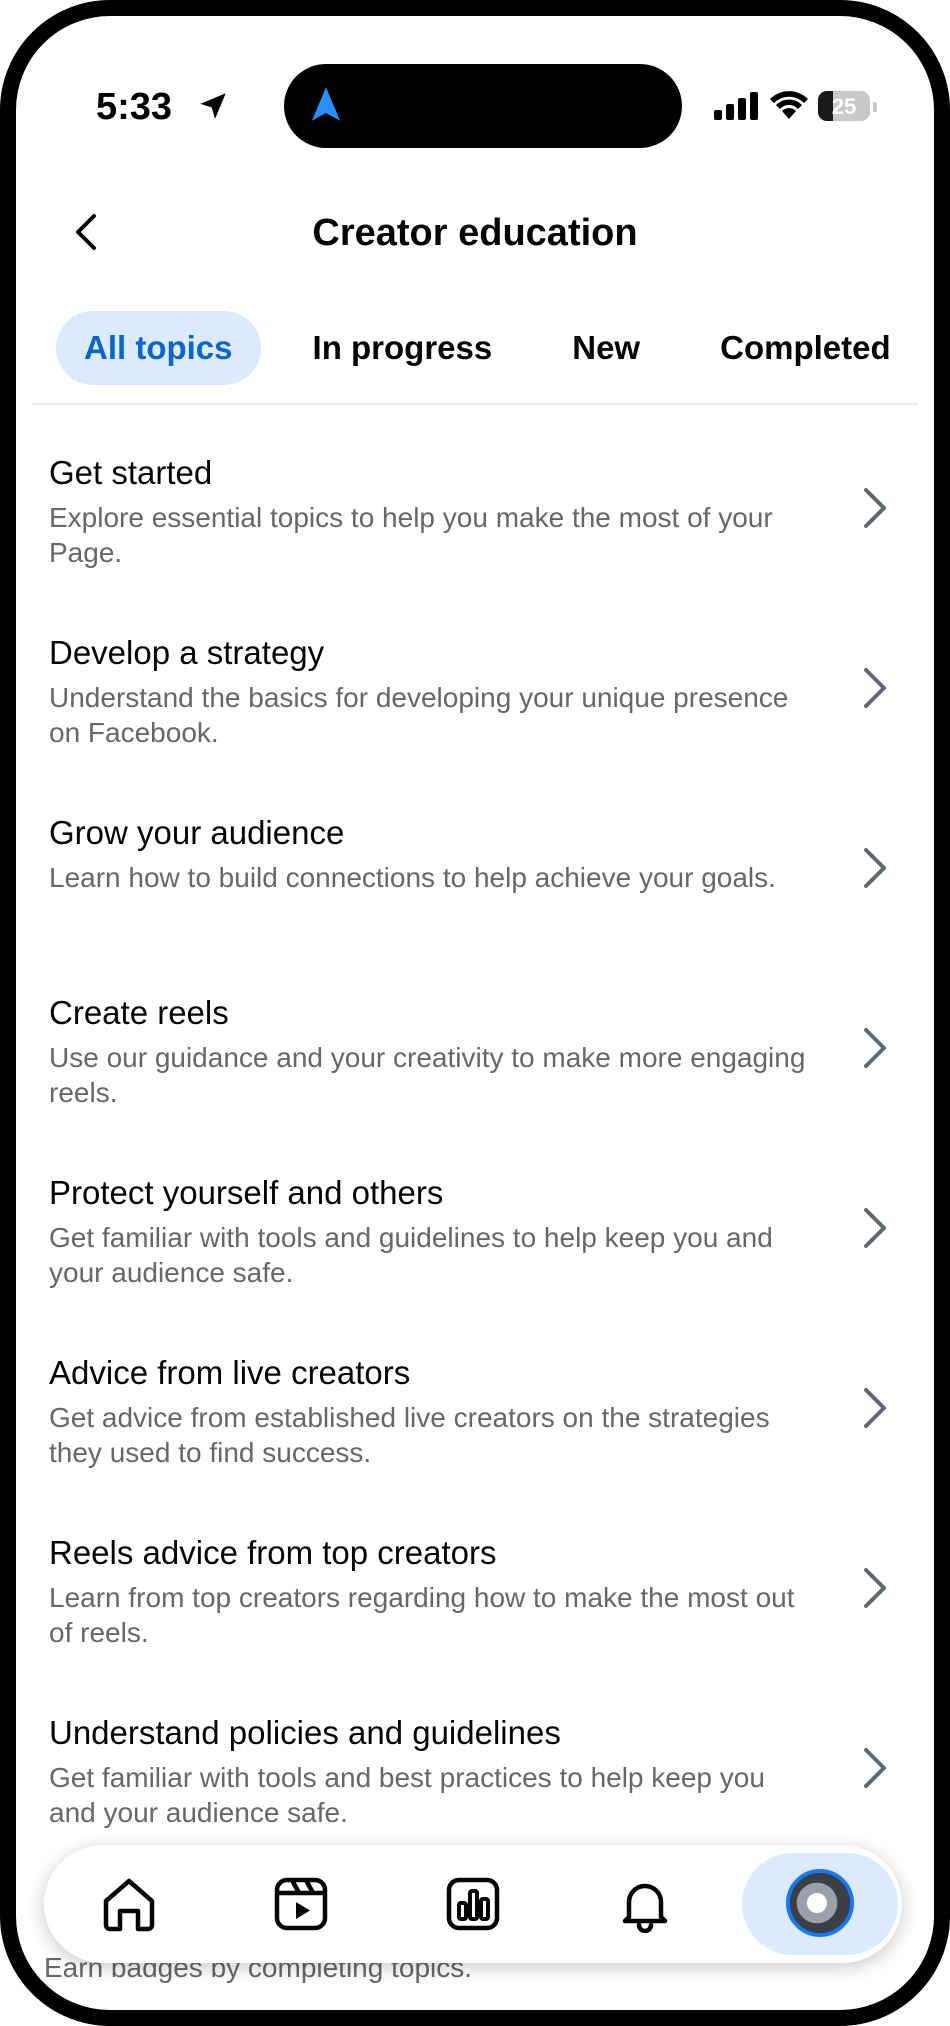  I want to click on battery-level: 25, so click(844, 106).